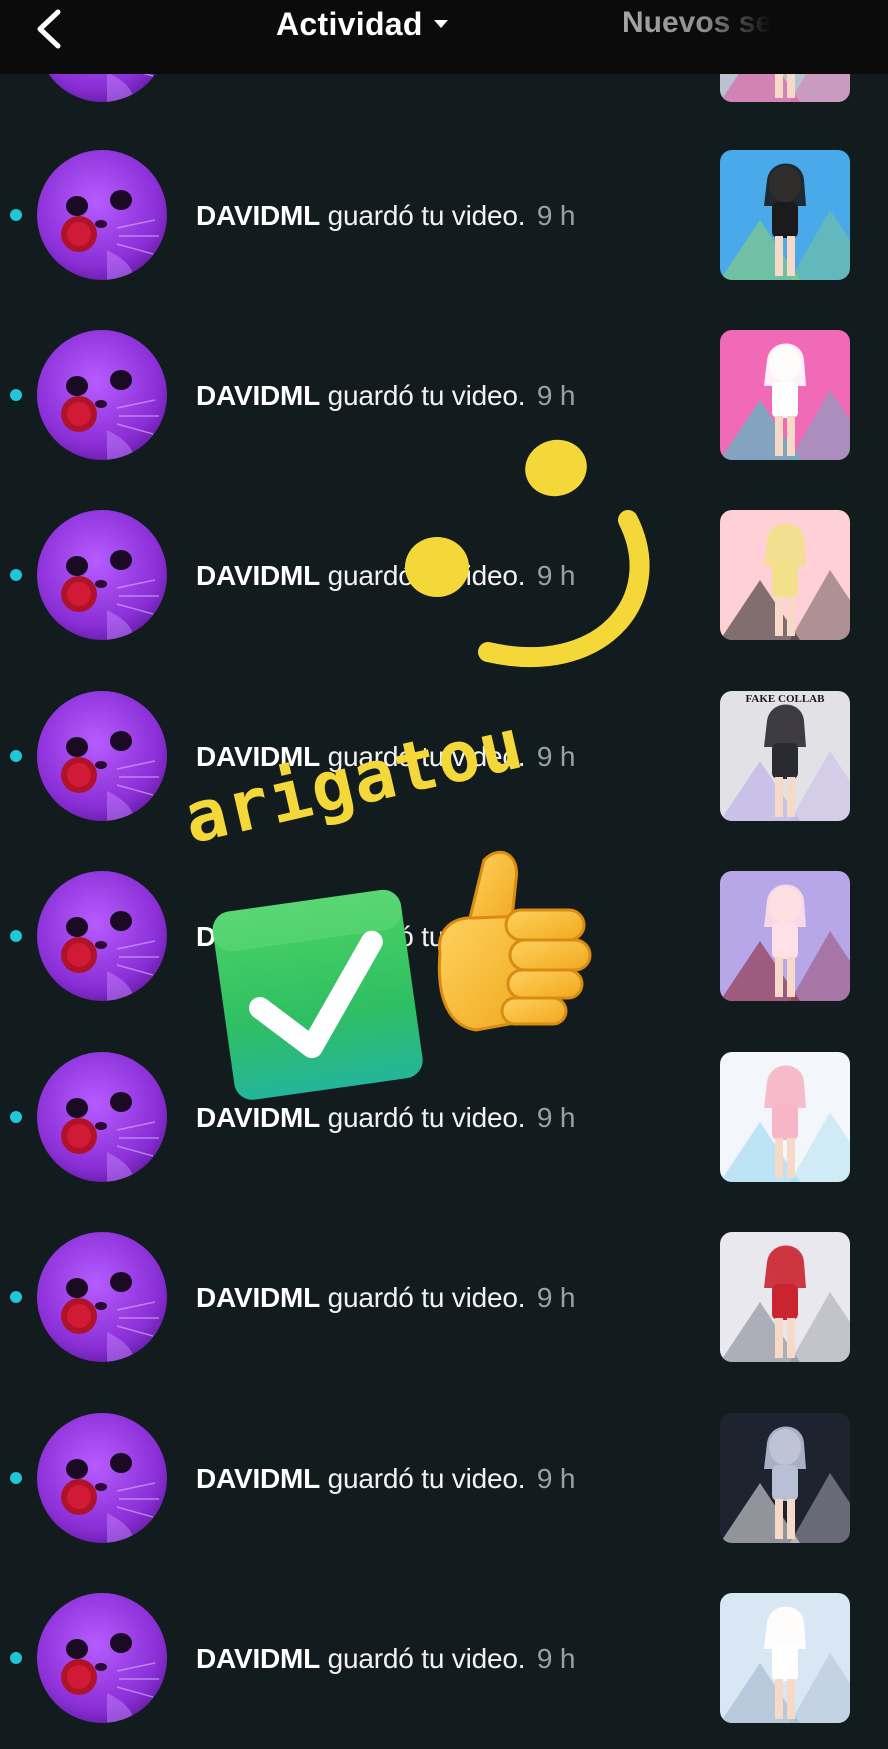 This screenshot has height=1749, width=888. What do you see at coordinates (697, 23) in the screenshot?
I see `tab-new-followers: Nuevos se` at bounding box center [697, 23].